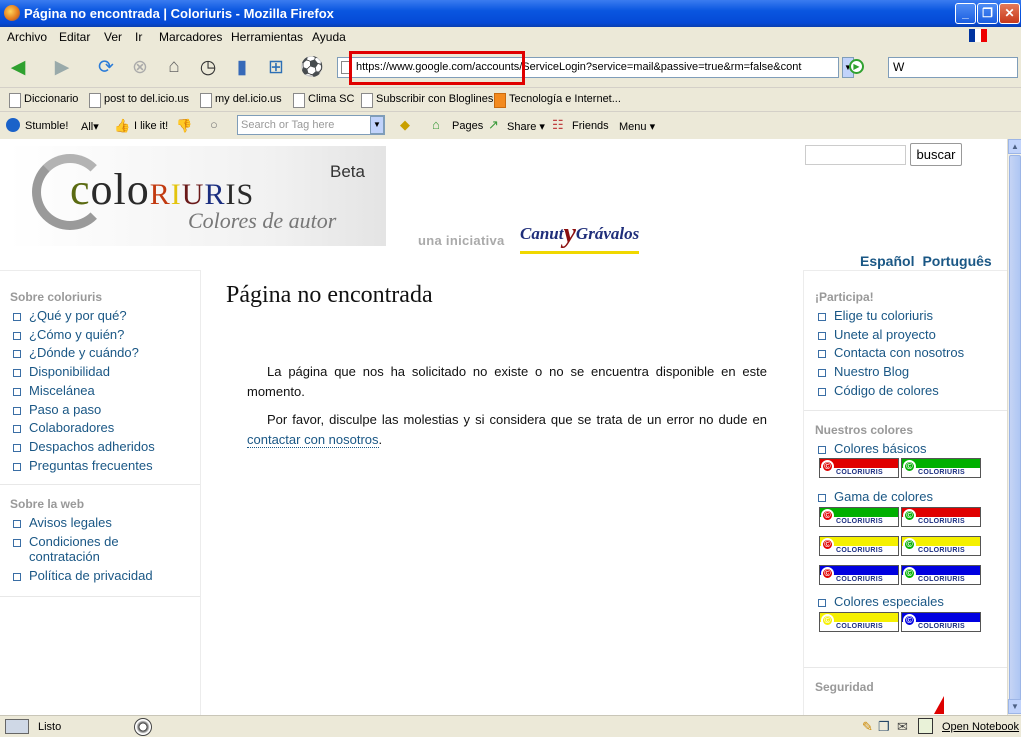 The image size is (1021, 737). I want to click on colores-especiales-link: Colores especiales, so click(879, 601).